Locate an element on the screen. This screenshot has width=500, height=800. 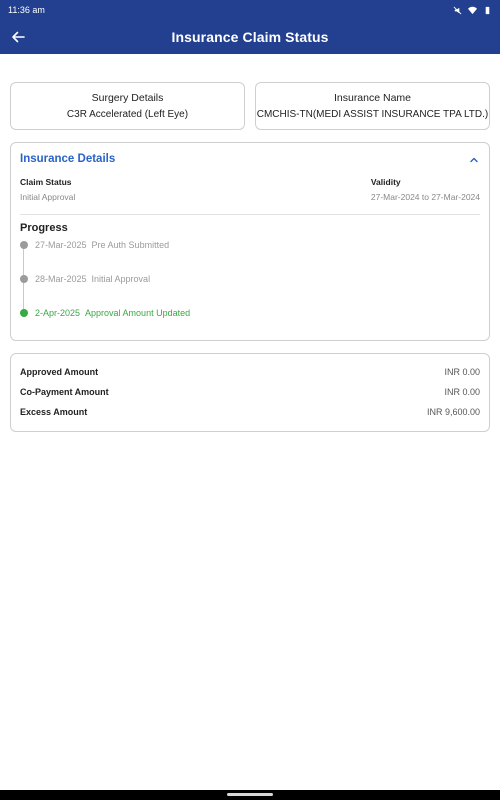
claim-status-label: Claim Status is located at coordinates (46, 182).